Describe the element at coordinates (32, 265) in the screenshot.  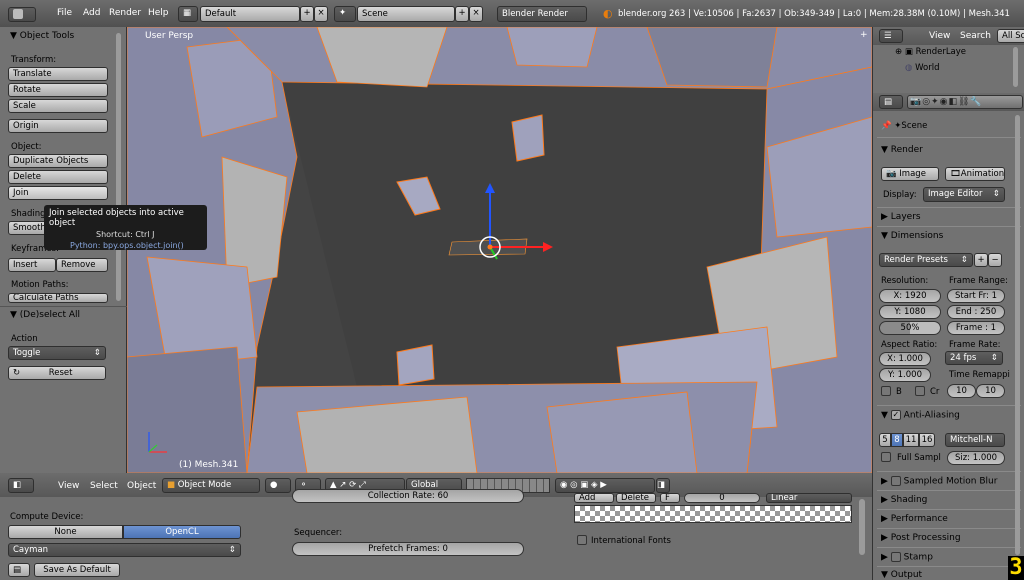
I see `insert-keyframe-button: Insert` at that location.